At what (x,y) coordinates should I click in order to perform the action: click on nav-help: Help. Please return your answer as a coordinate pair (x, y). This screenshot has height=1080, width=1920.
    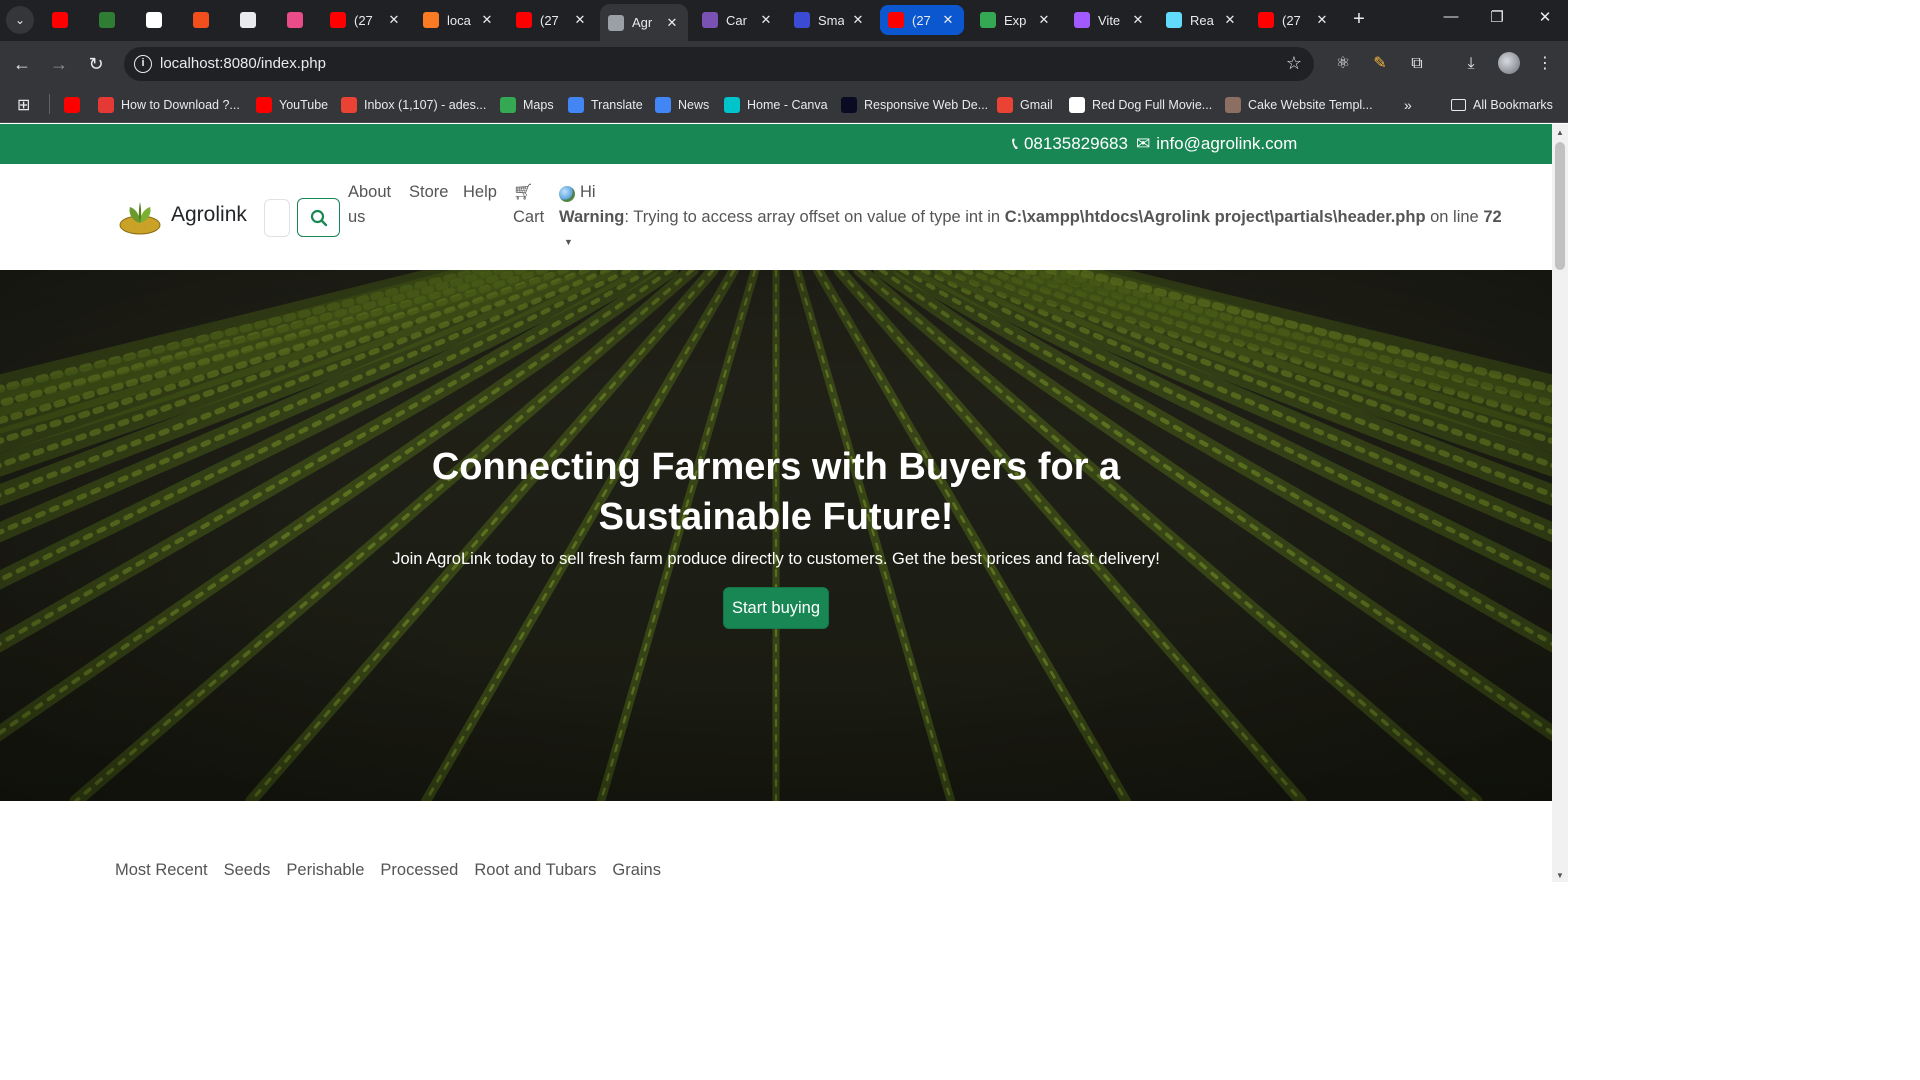
    Looking at the image, I should click on (480, 192).